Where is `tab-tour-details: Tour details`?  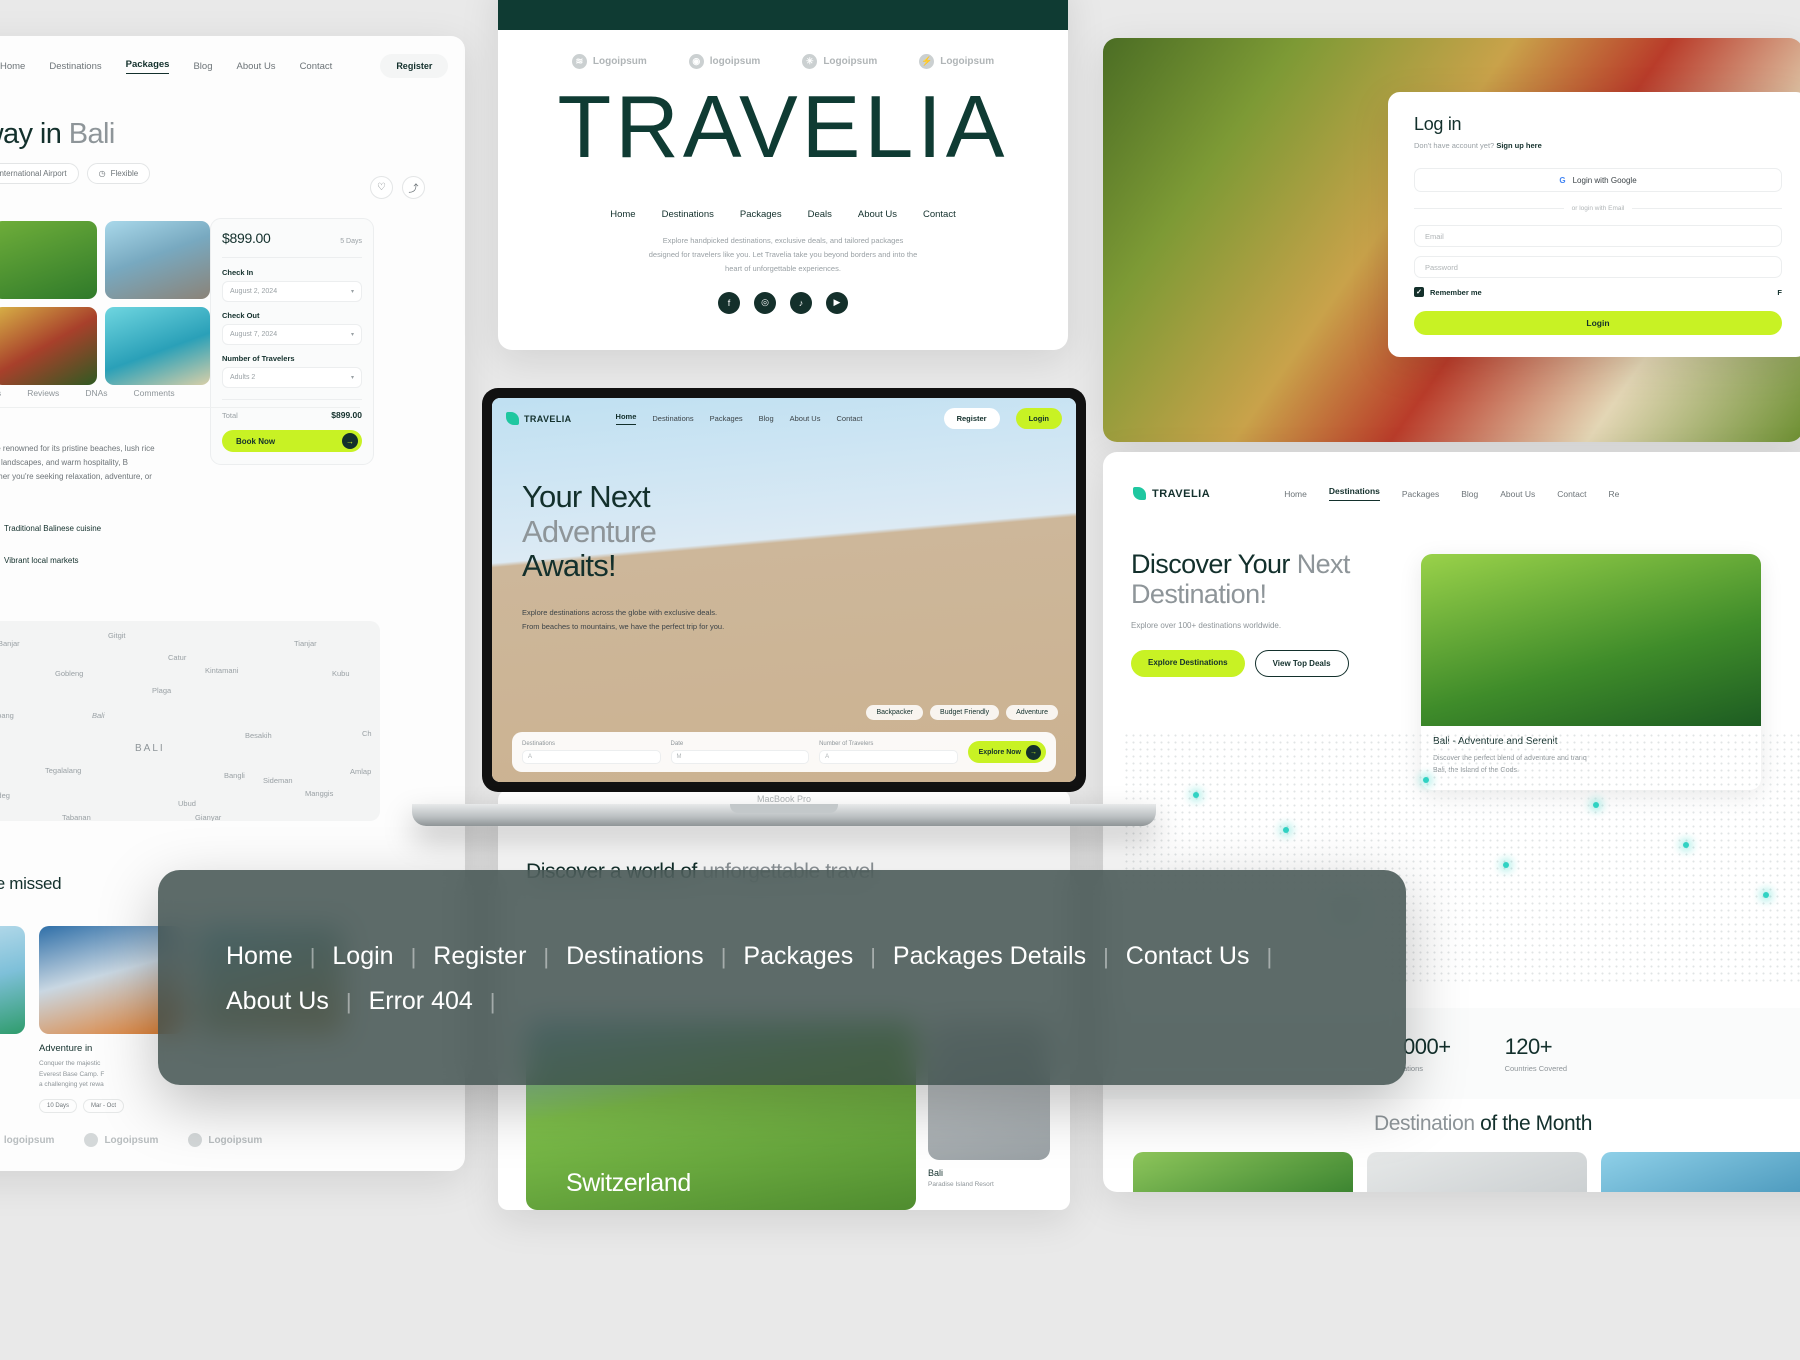 tab-tour-details: Tour details is located at coordinates (0, 393).